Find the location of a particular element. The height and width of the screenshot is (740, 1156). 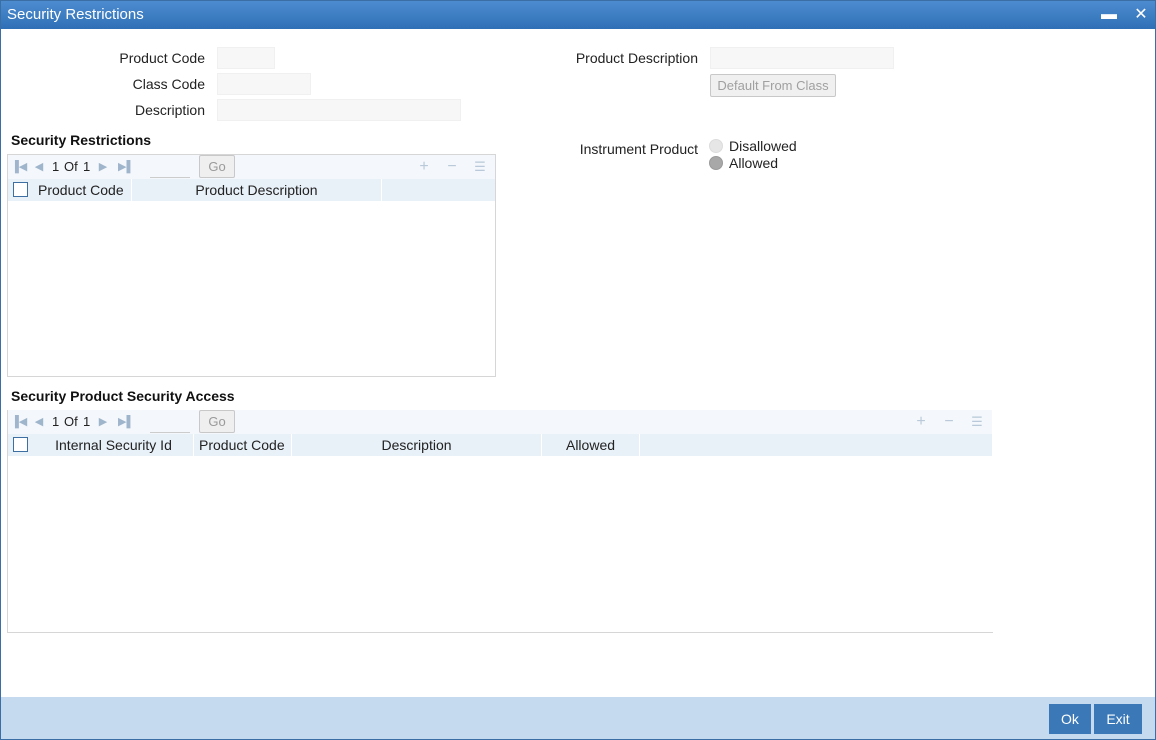

product-description-label: Product Description is located at coordinates (636, 58).